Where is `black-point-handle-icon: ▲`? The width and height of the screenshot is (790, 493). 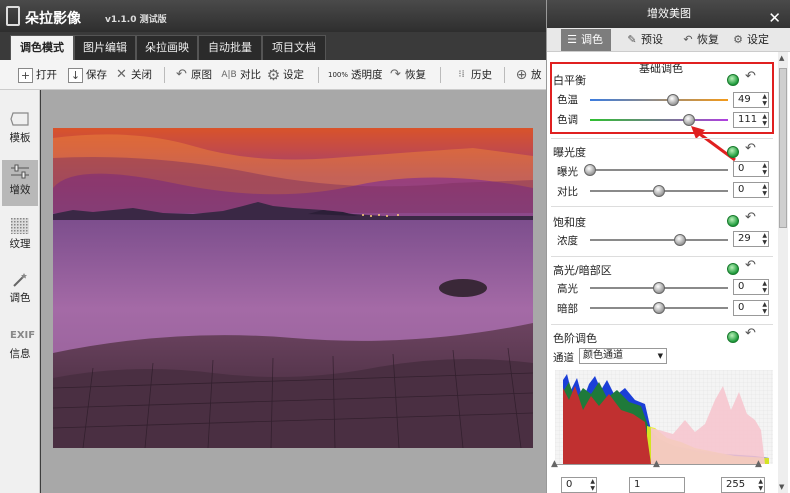
black-point-handle-icon: ▲ is located at coordinates (554, 464).